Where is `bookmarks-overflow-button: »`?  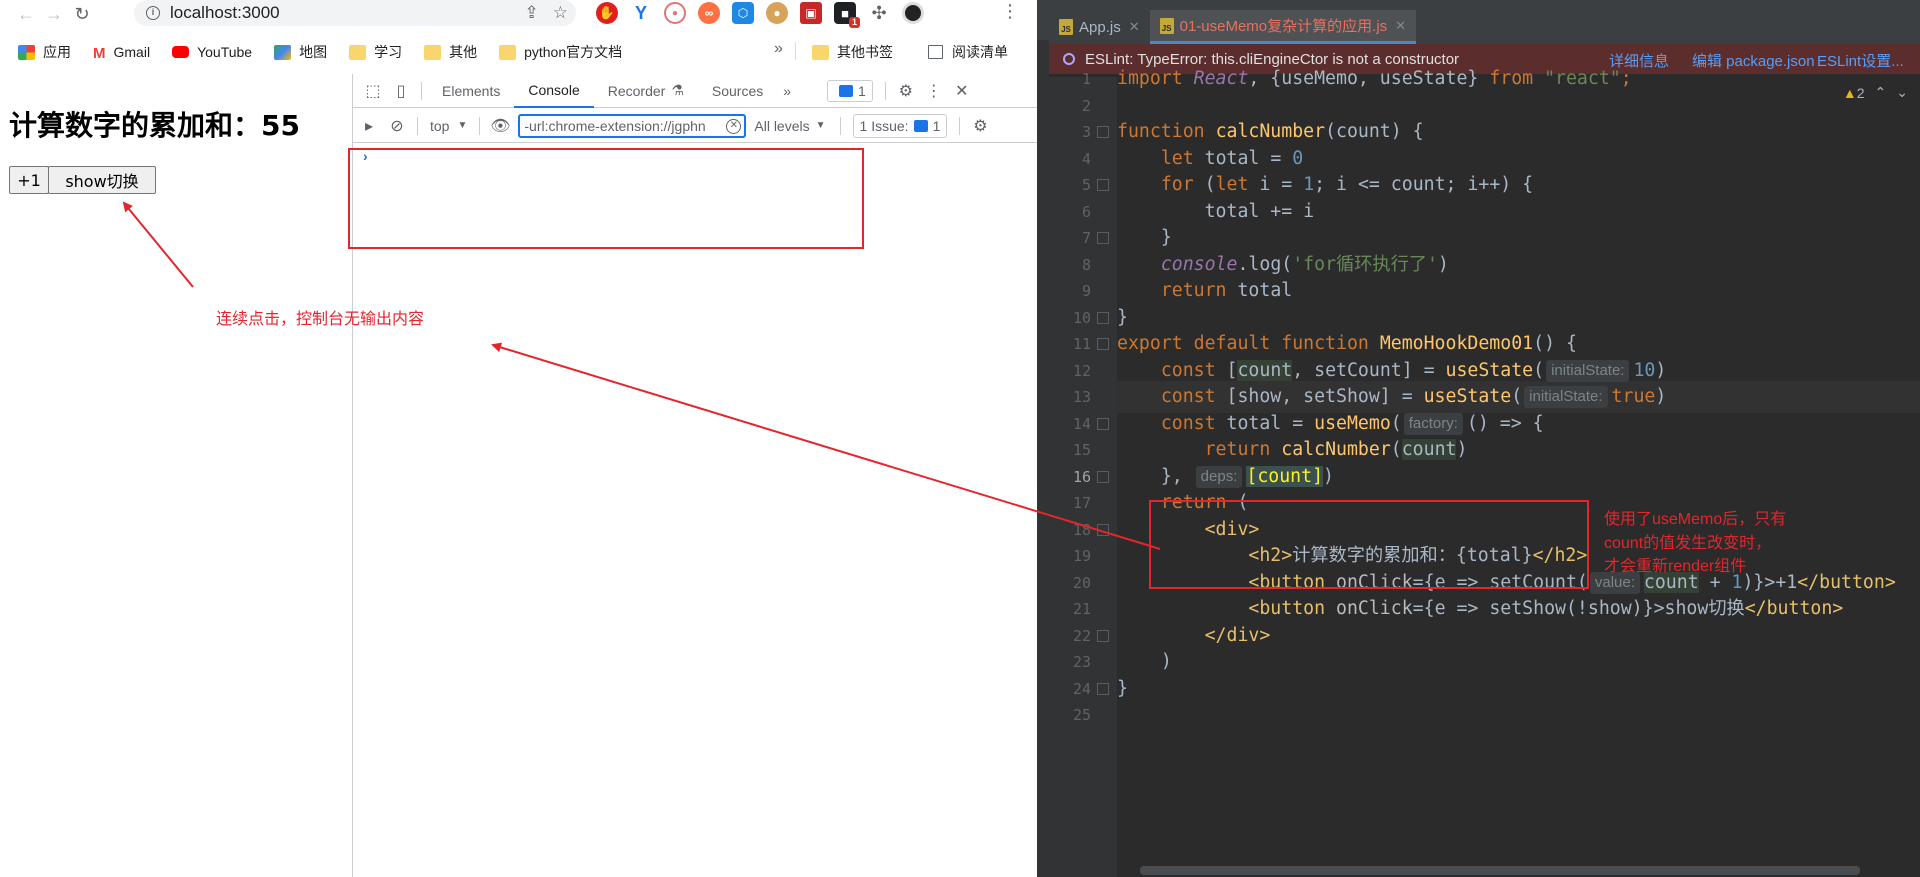
bookmarks-overflow-button: » is located at coordinates (778, 49).